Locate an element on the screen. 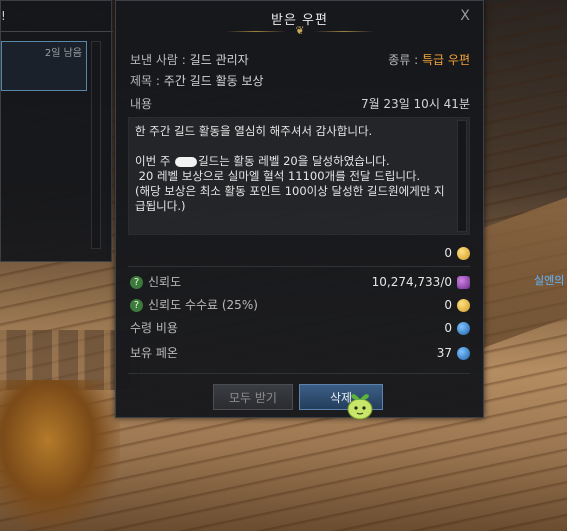  kind-label: 종류 : is located at coordinates (403, 60).